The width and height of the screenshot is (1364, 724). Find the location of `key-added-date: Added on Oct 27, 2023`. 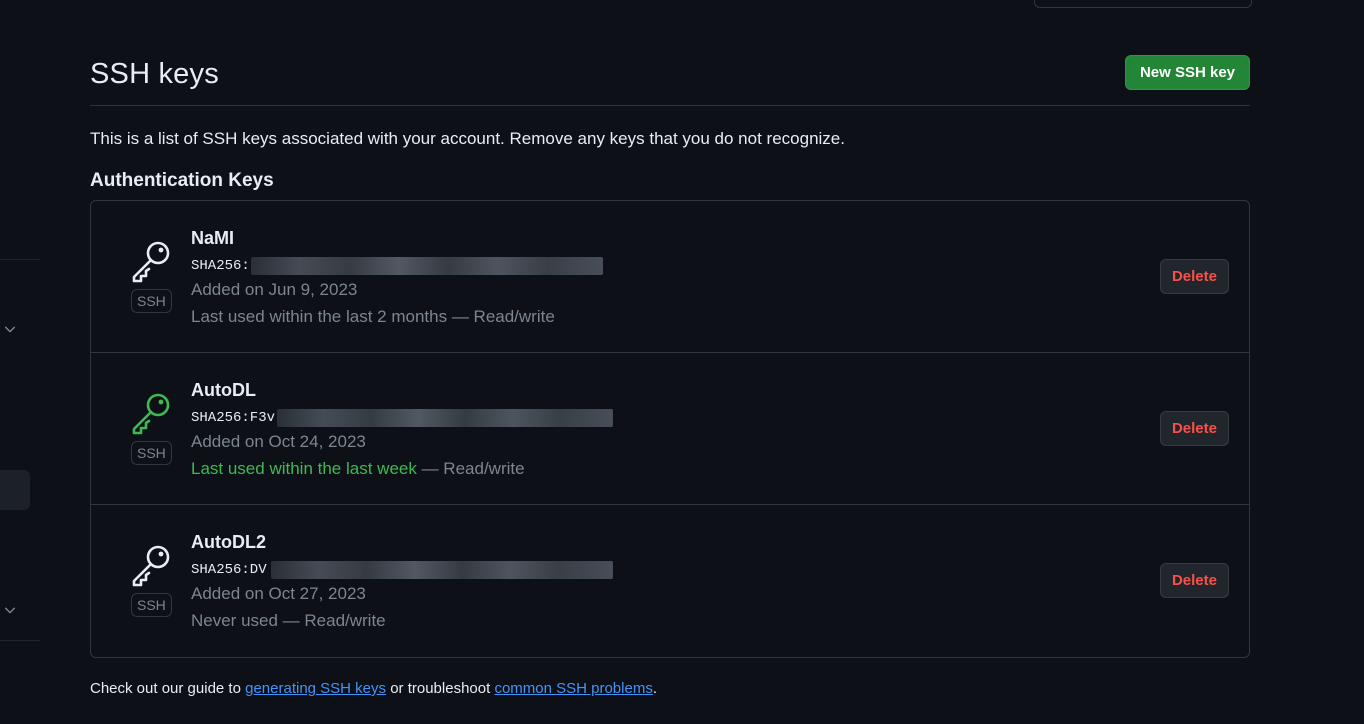

key-added-date: Added on Oct 27, 2023 is located at coordinates (278, 593).